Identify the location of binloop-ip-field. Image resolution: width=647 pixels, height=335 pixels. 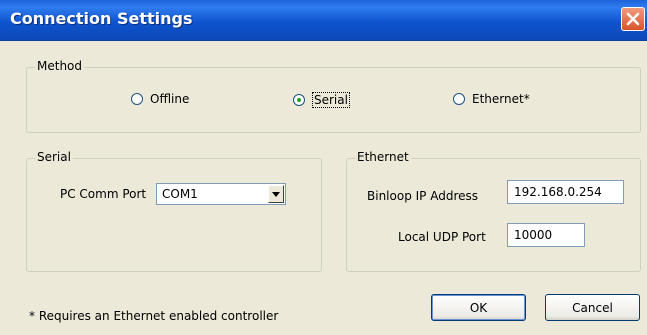
(565, 192).